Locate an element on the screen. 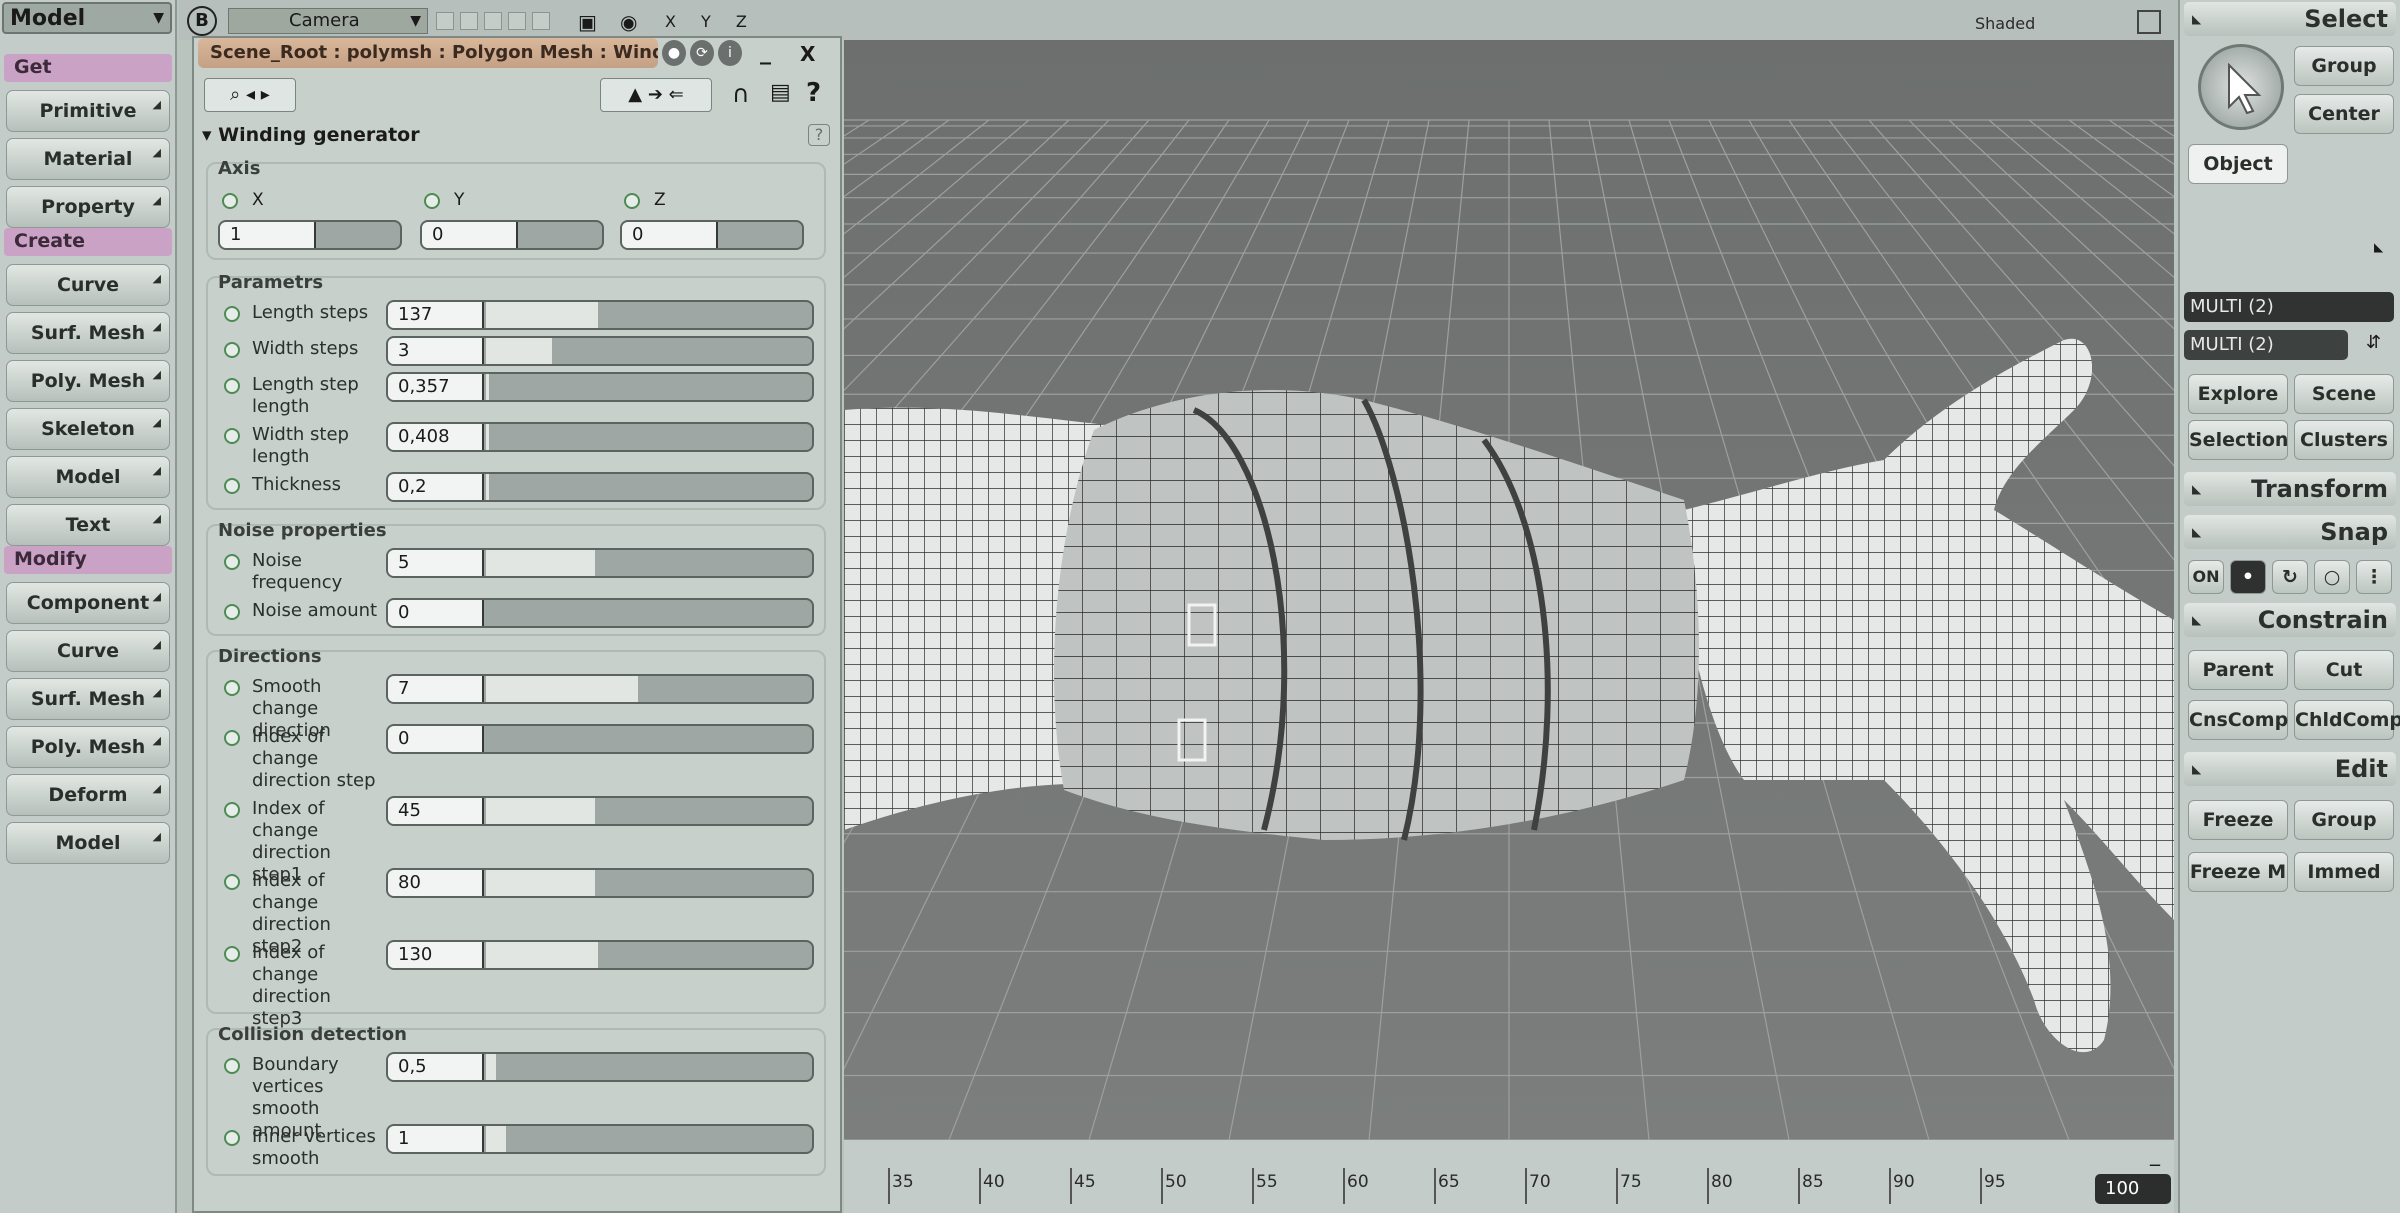  snap-grid-icon: ⋮ is located at coordinates (2374, 577).